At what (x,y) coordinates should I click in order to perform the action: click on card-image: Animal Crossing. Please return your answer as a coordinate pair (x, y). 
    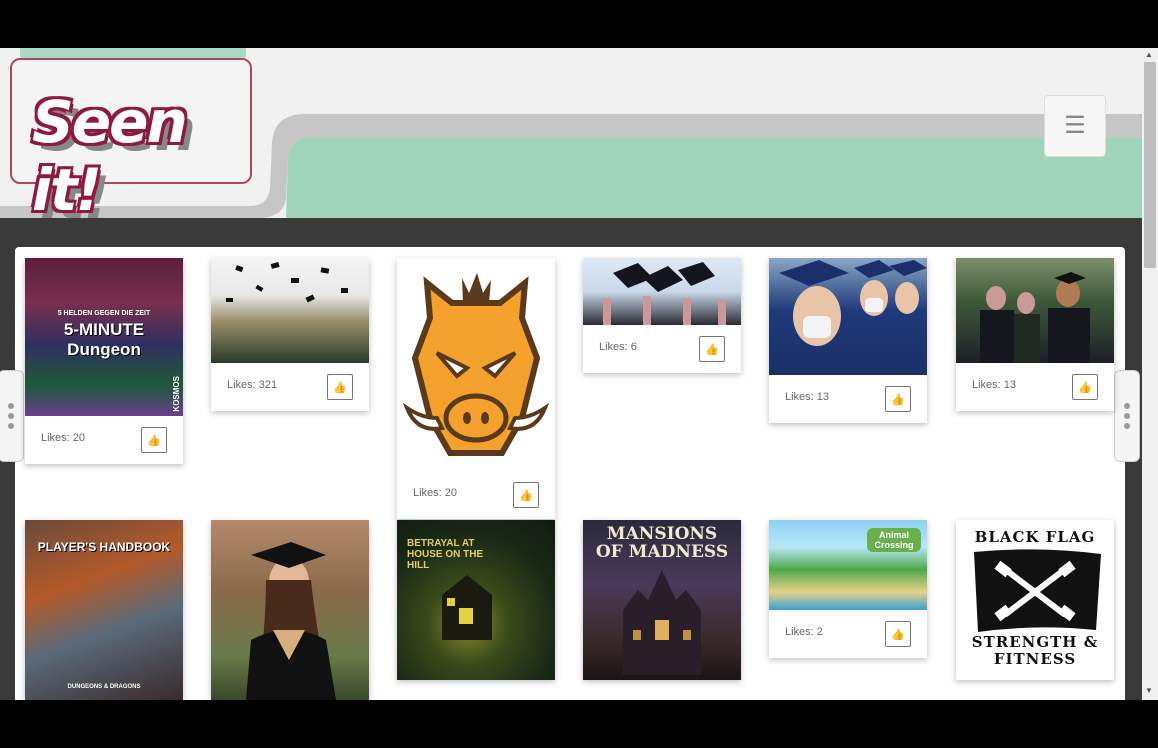
    Looking at the image, I should click on (848, 565).